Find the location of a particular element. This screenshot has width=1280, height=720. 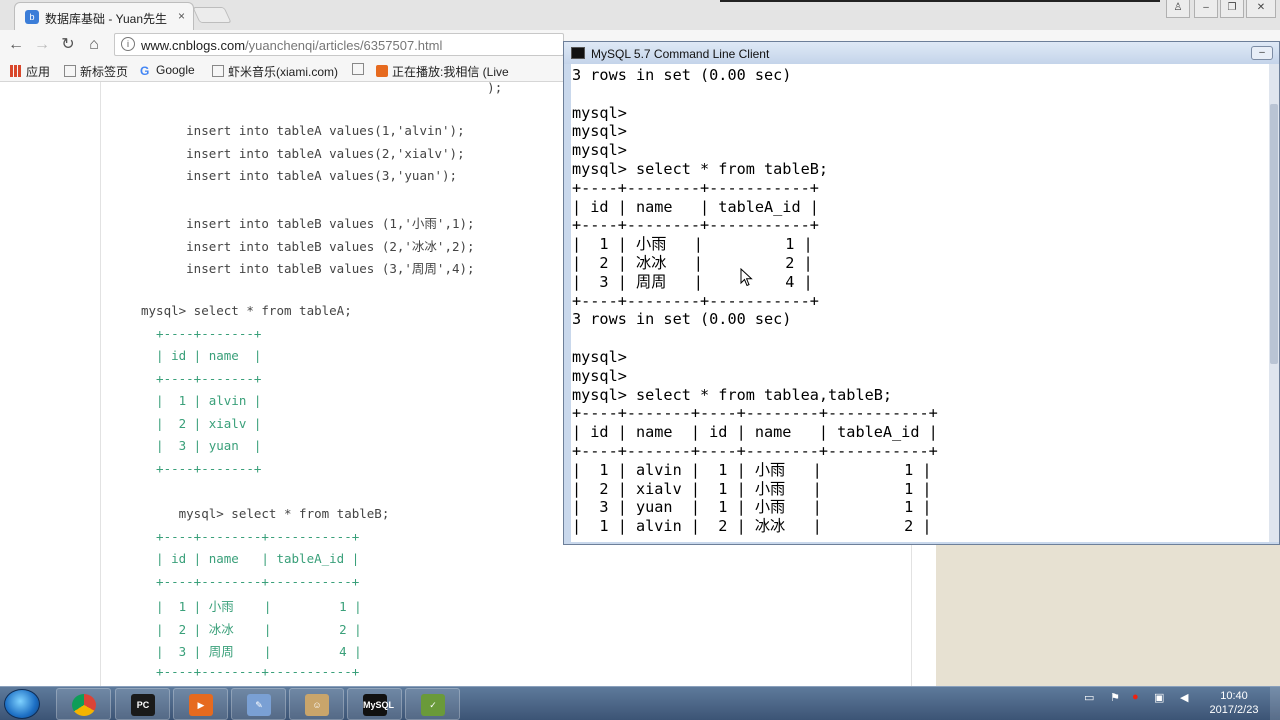

keyboard-icon: ▭ is located at coordinates (1089, 697).